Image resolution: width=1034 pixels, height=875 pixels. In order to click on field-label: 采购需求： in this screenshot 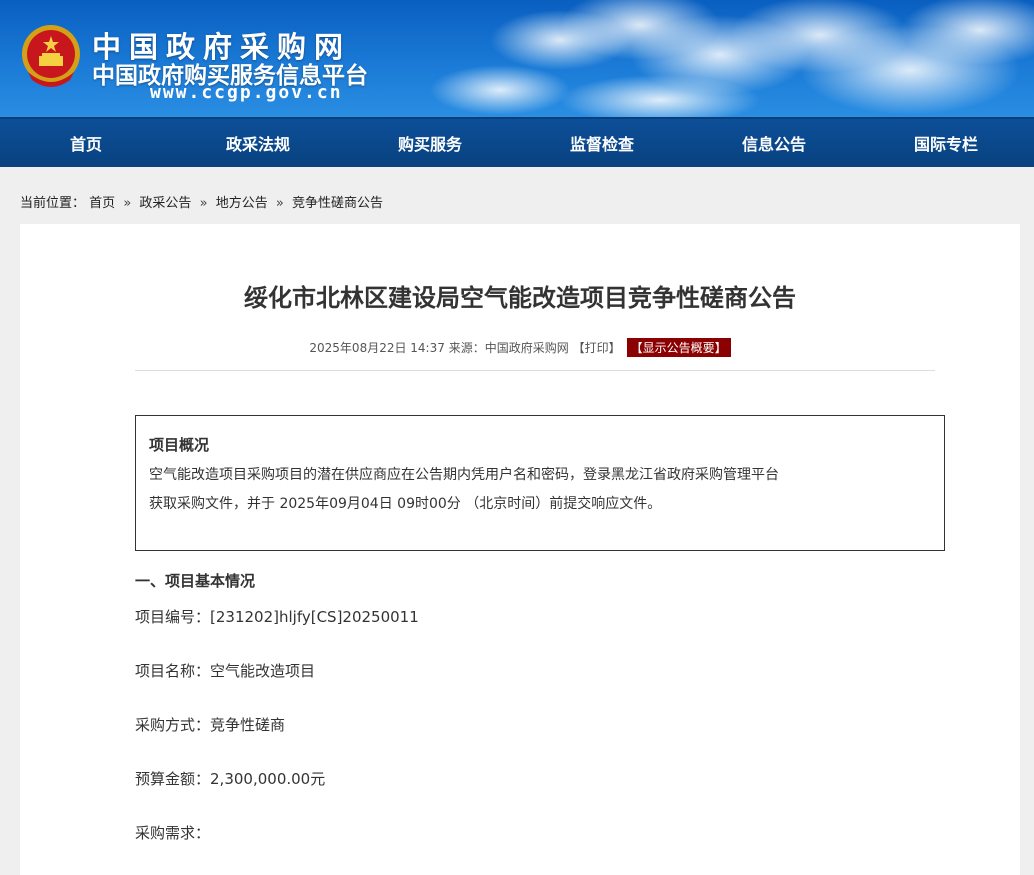, I will do `click(173, 833)`.